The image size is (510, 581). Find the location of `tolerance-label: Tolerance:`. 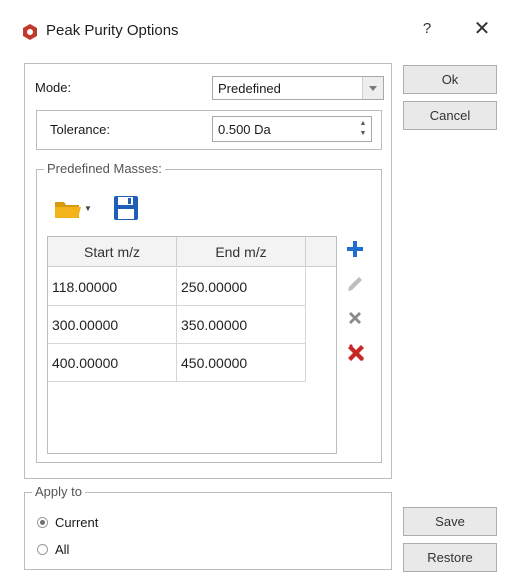

tolerance-label: Tolerance: is located at coordinates (80, 129).